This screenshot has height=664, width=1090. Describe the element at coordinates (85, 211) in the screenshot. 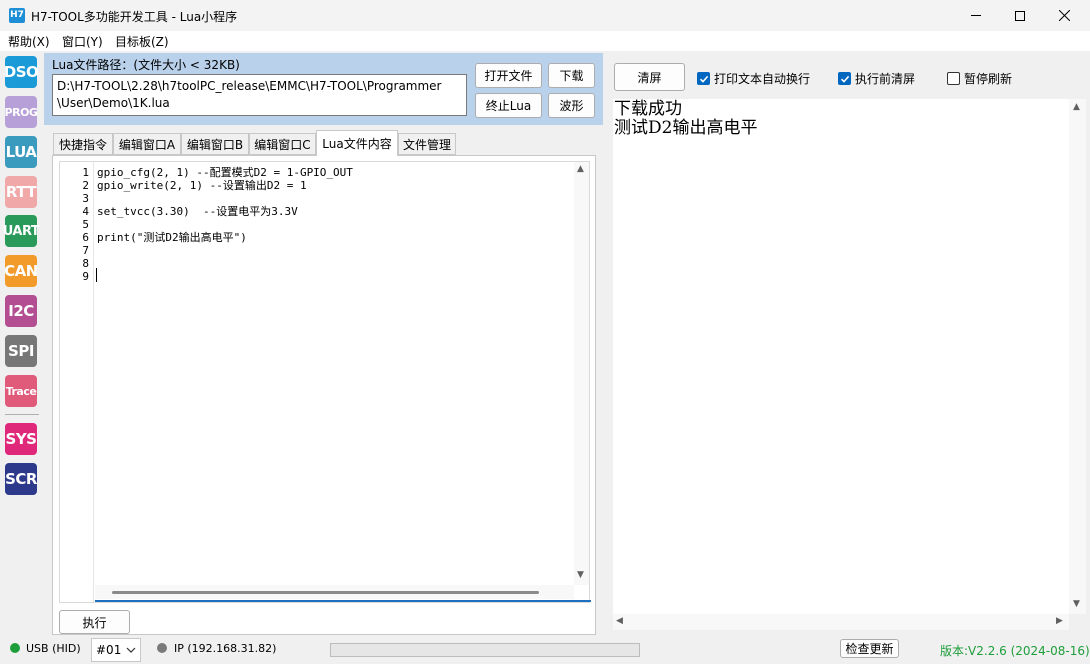

I see `line-number: 4` at that location.